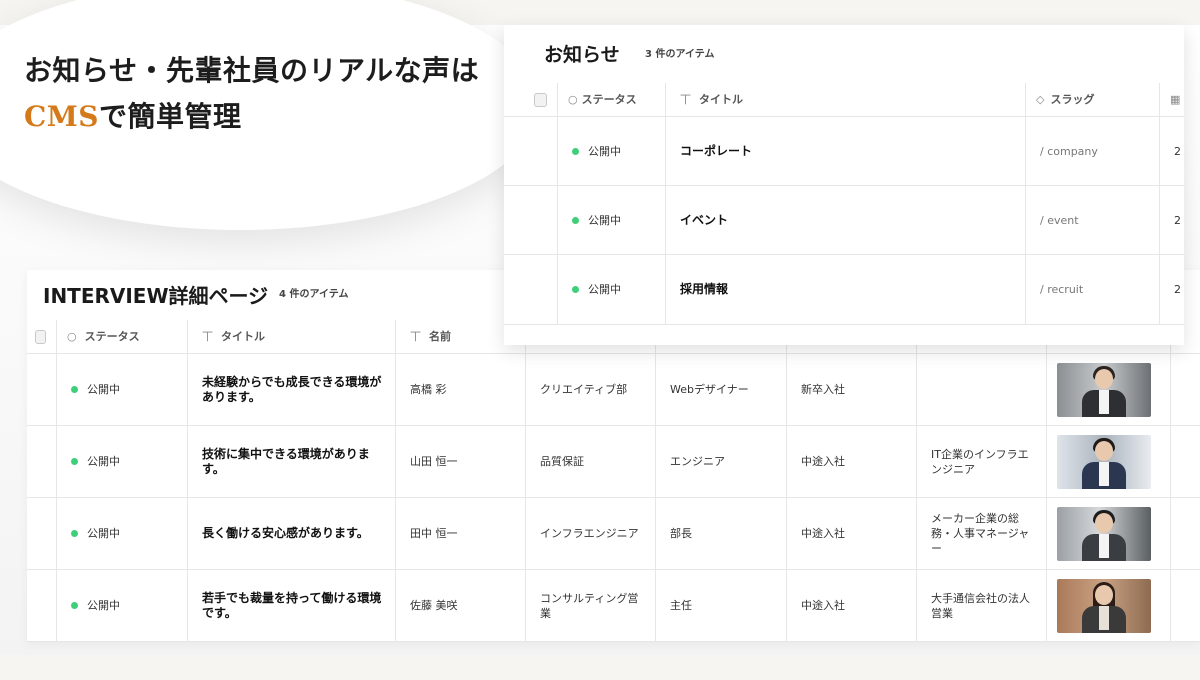 Image resolution: width=1200 pixels, height=680 pixels. Describe the element at coordinates (156, 296) in the screenshot. I see `interview-title: INTERVIEW詳細ページ` at that location.